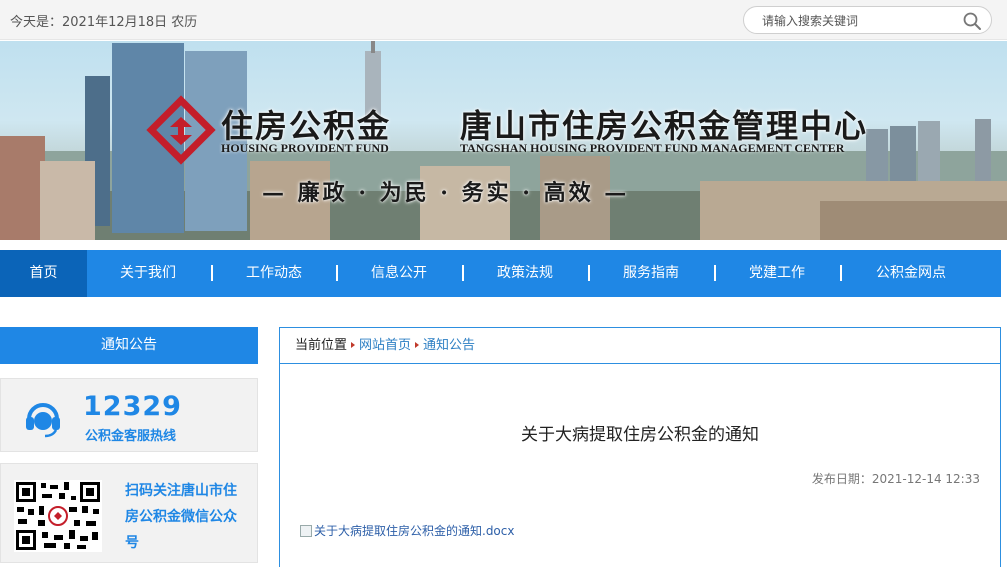 The image size is (1007, 567). I want to click on nav-item-disclosure: 信息公开, so click(399, 273).